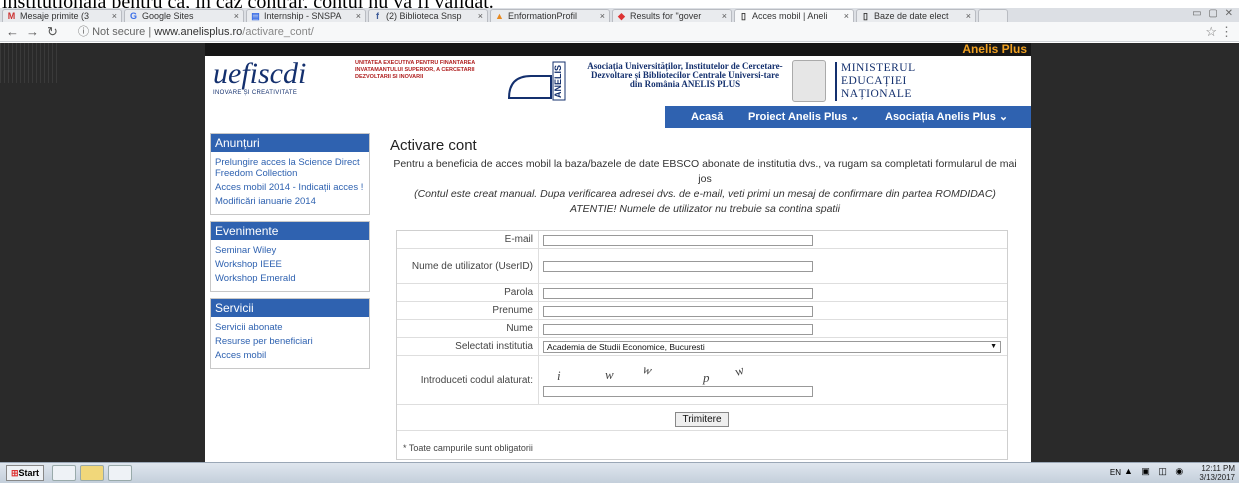  What do you see at coordinates (1159, 473) in the screenshot?
I see `system-tray-icons: ▲ ▣ ◫ ◉` at bounding box center [1159, 473].